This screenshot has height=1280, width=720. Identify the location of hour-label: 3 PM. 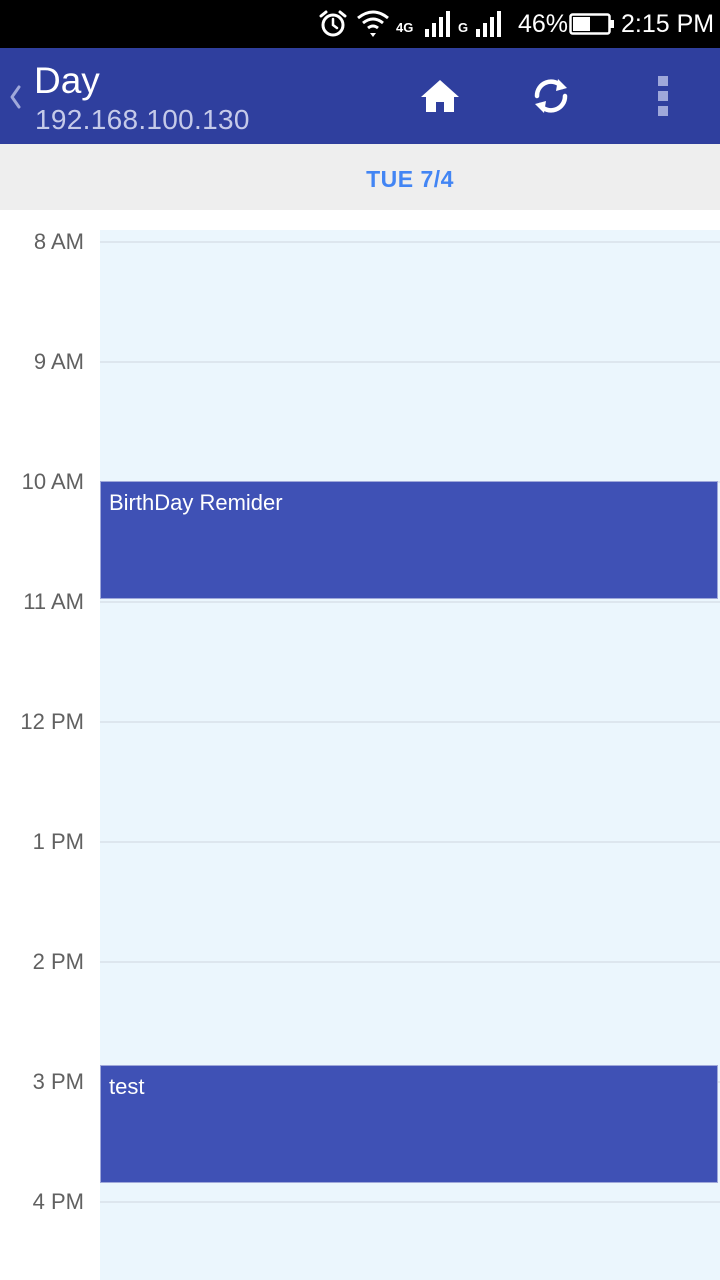
(58, 1081).